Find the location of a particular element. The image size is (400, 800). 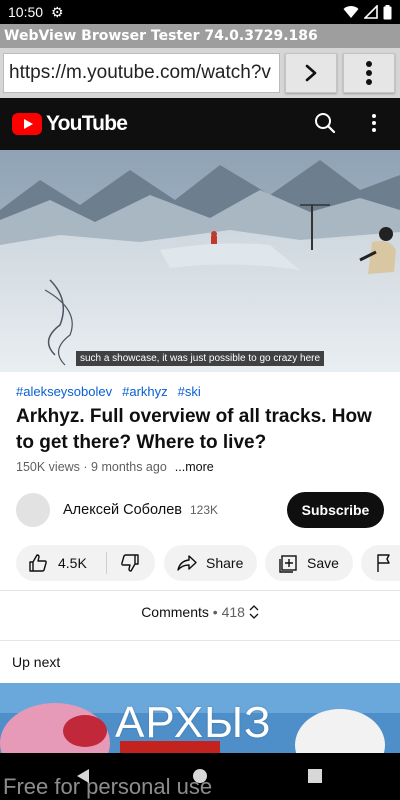

youtube-play-icon is located at coordinates (27, 124).